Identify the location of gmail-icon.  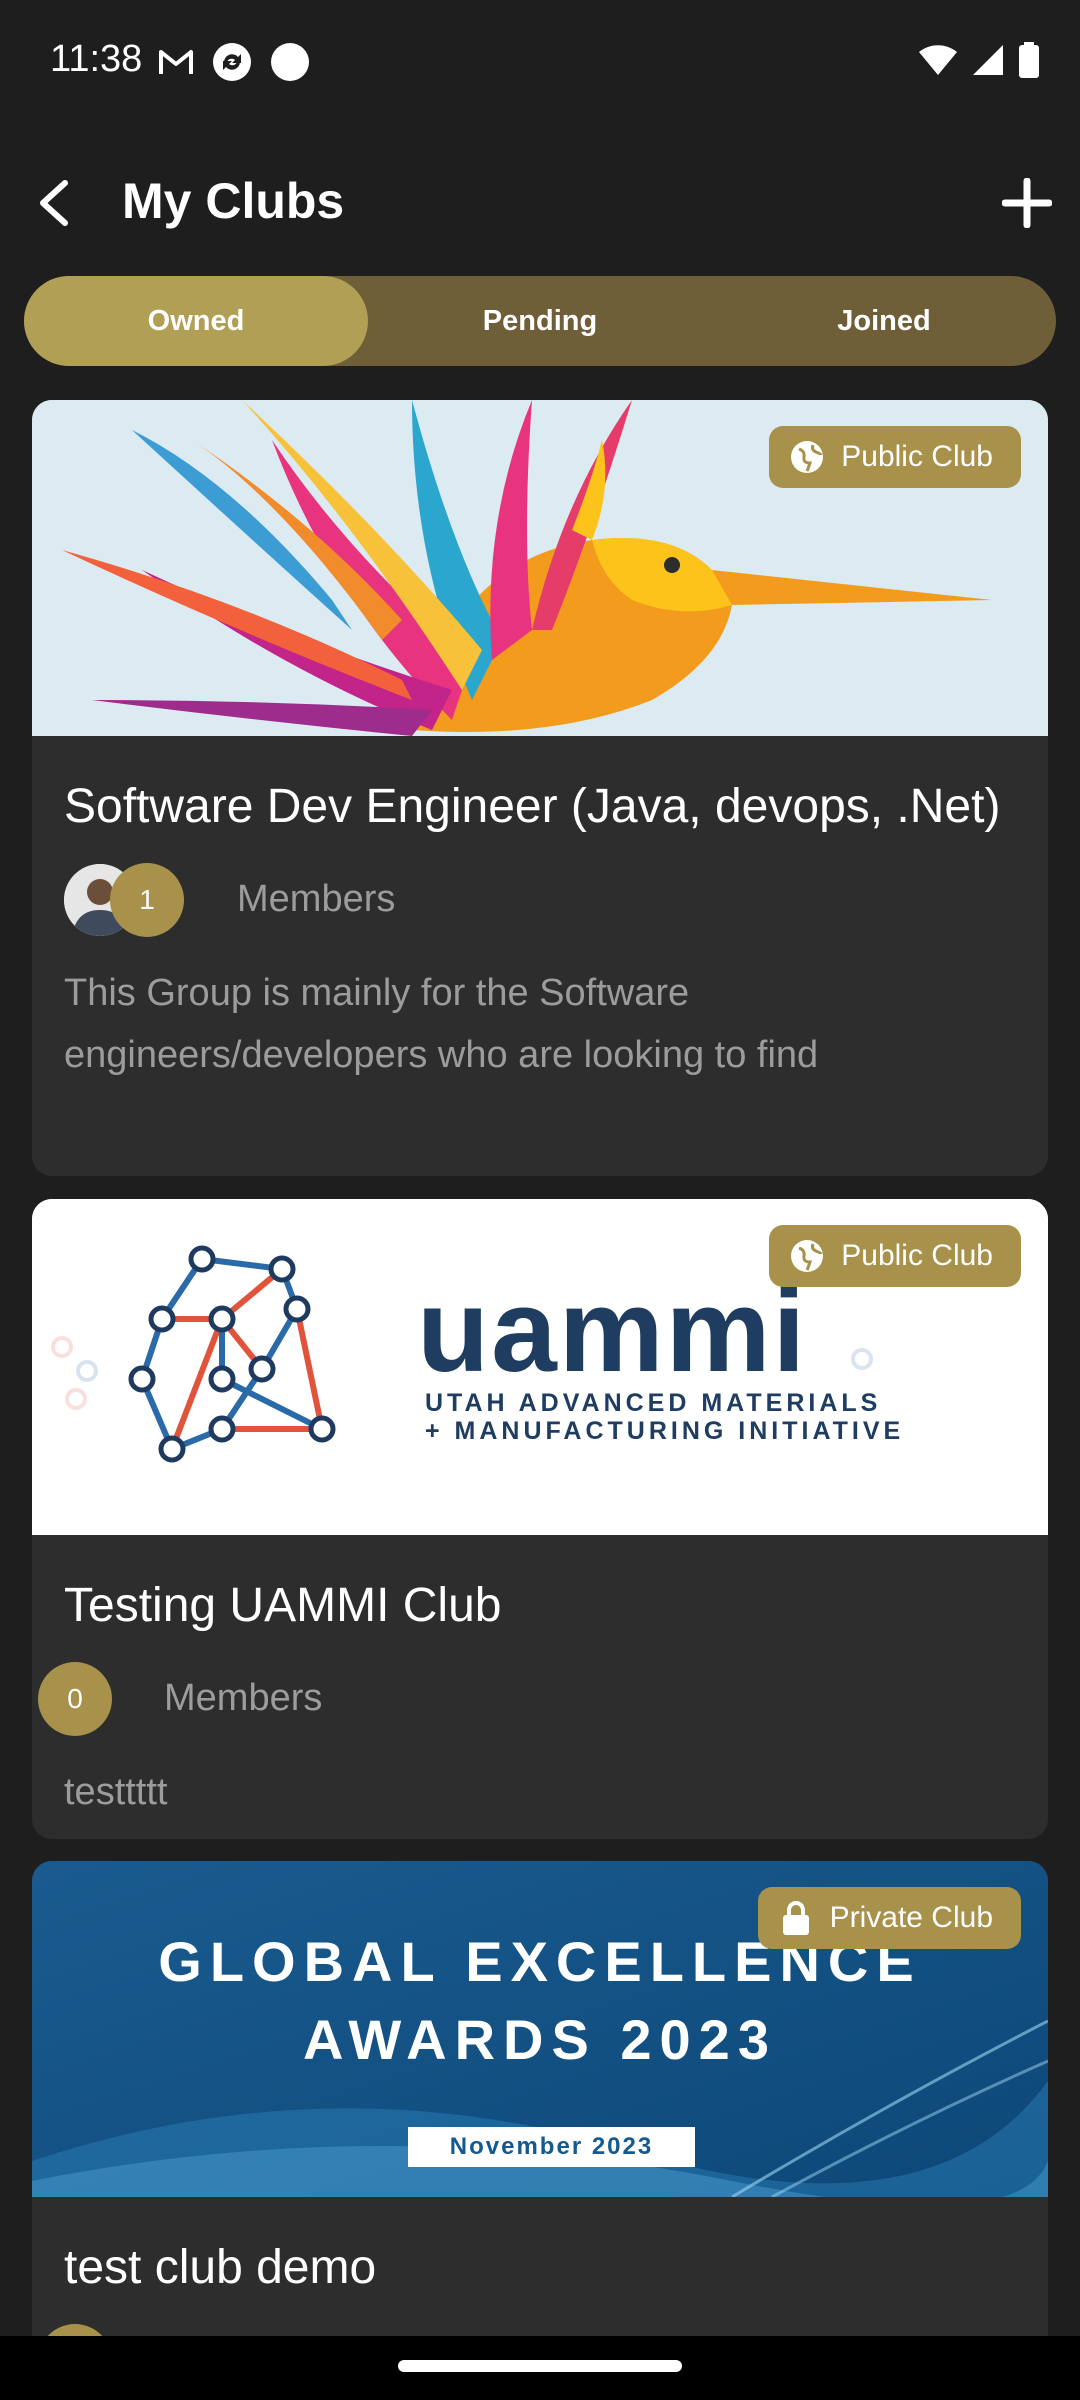
(176, 64).